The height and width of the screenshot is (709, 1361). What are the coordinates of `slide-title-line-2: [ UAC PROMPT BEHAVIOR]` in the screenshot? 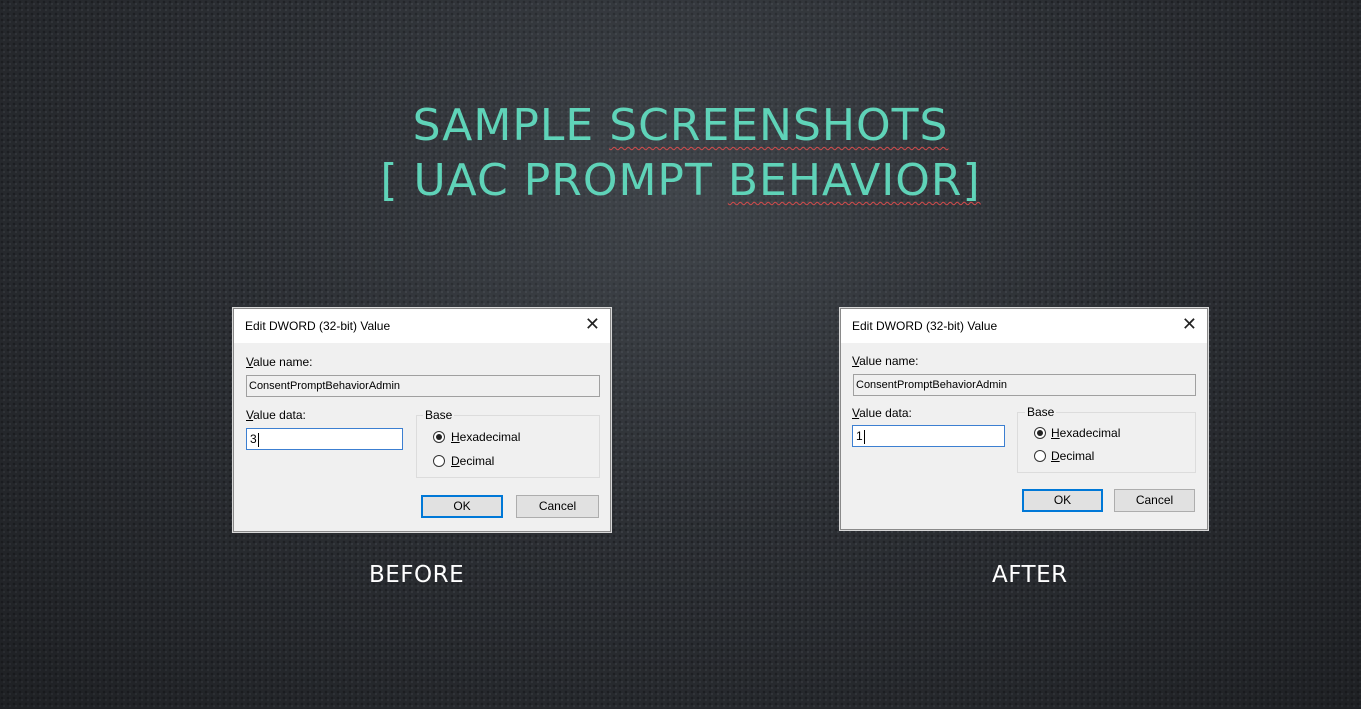 It's located at (680, 181).